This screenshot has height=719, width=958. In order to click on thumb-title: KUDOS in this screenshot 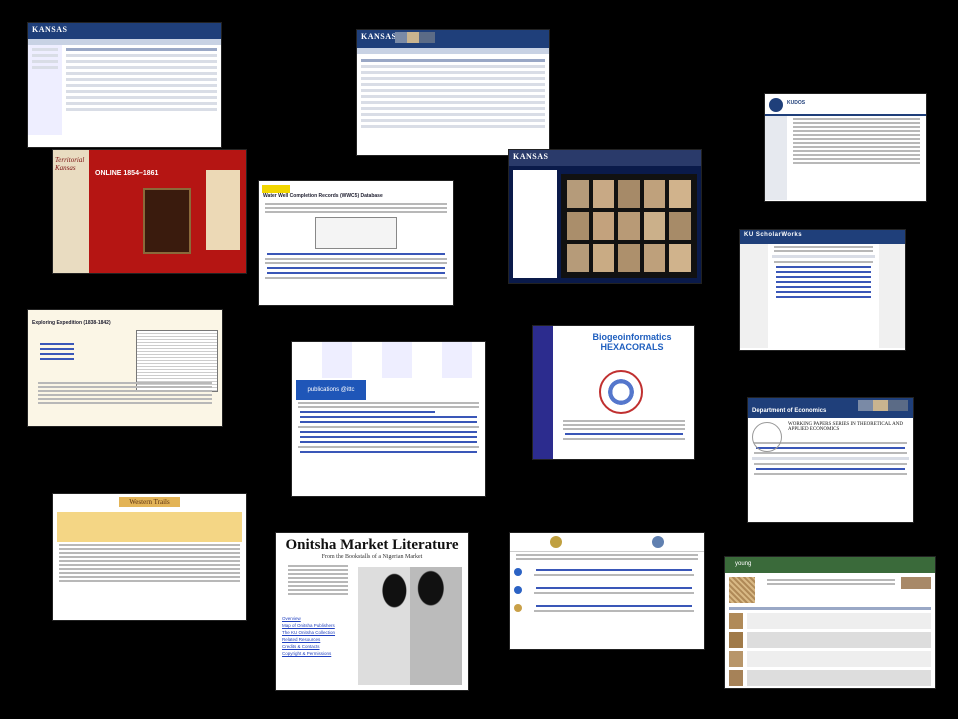, I will do `click(796, 103)`.